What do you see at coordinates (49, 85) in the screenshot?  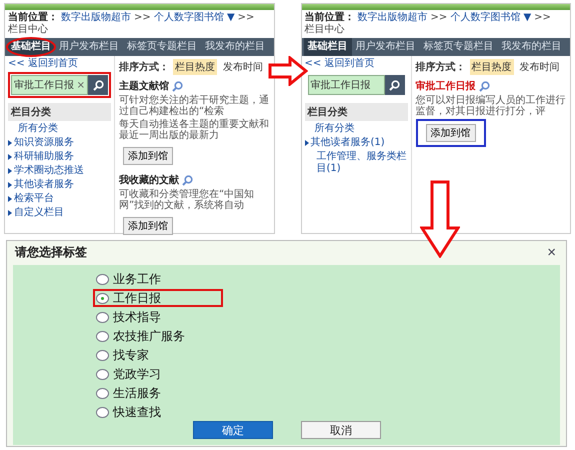 I see `search-field: 审批工作日报 ×` at bounding box center [49, 85].